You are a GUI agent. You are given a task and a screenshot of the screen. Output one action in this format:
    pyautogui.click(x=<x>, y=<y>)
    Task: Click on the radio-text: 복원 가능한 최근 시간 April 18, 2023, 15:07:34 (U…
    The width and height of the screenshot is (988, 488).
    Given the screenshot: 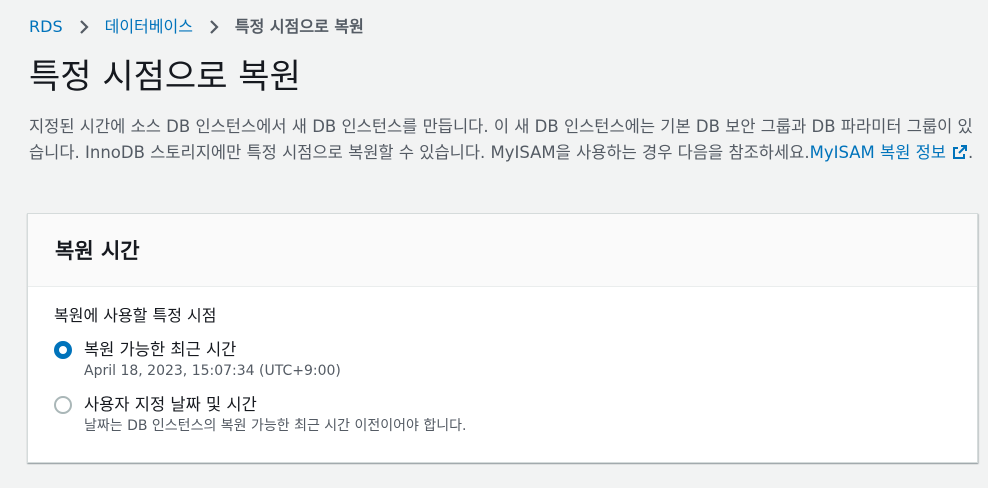 What is the action you would take?
    pyautogui.click(x=212, y=360)
    